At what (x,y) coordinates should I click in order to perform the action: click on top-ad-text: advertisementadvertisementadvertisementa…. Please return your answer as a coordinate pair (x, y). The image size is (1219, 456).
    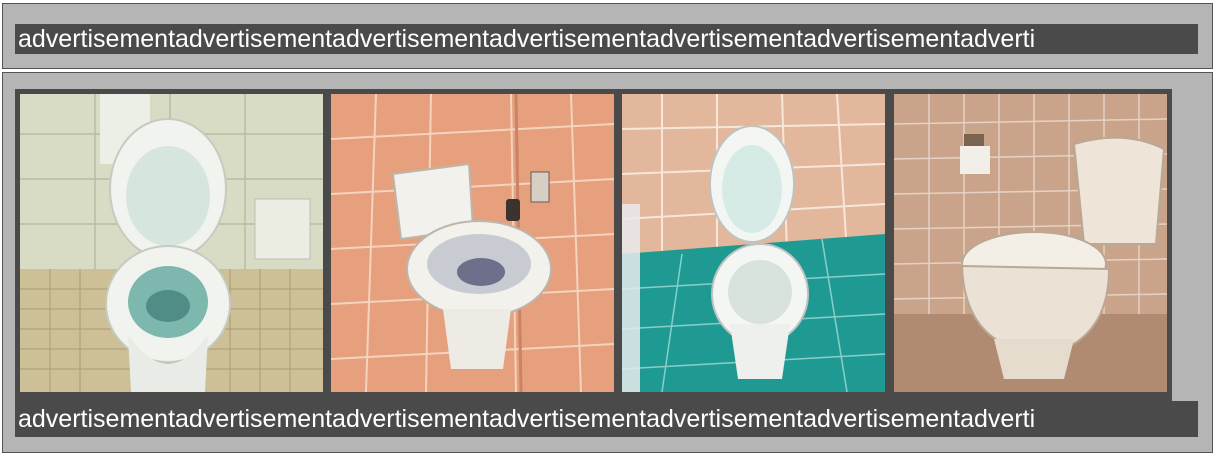
    Looking at the image, I should click on (606, 39).